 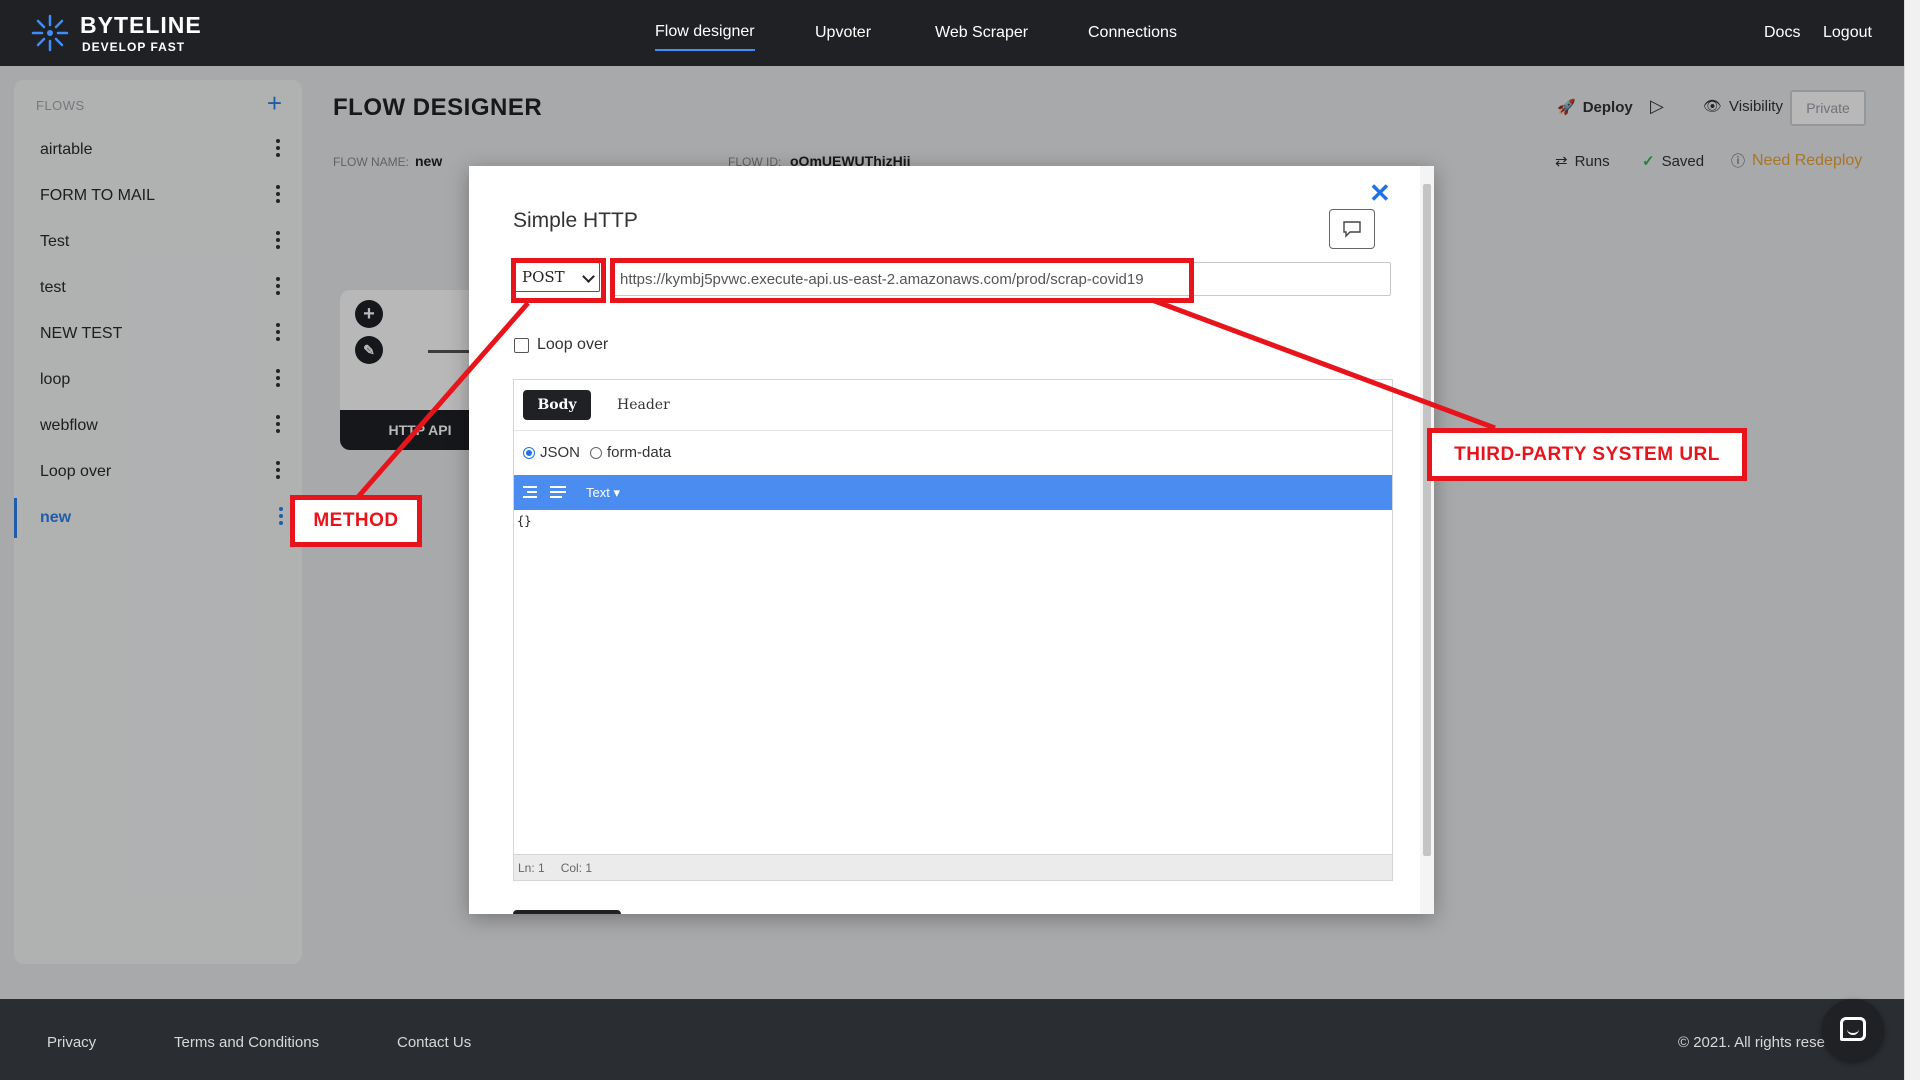 What do you see at coordinates (1380, 193) in the screenshot?
I see `close-icon: ✕` at bounding box center [1380, 193].